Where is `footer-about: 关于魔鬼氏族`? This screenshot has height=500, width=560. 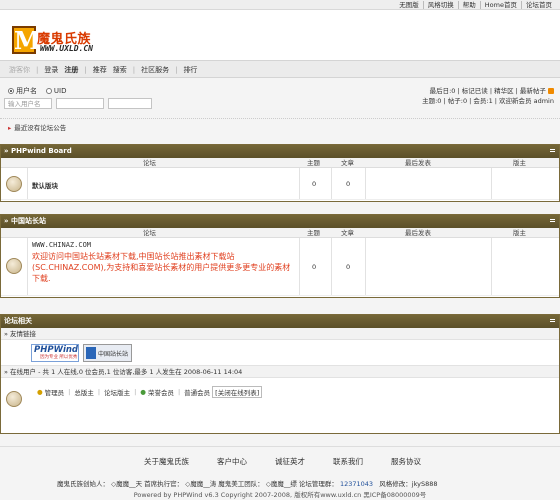
footer-about: 关于魔鬼氏族 is located at coordinates (166, 461).